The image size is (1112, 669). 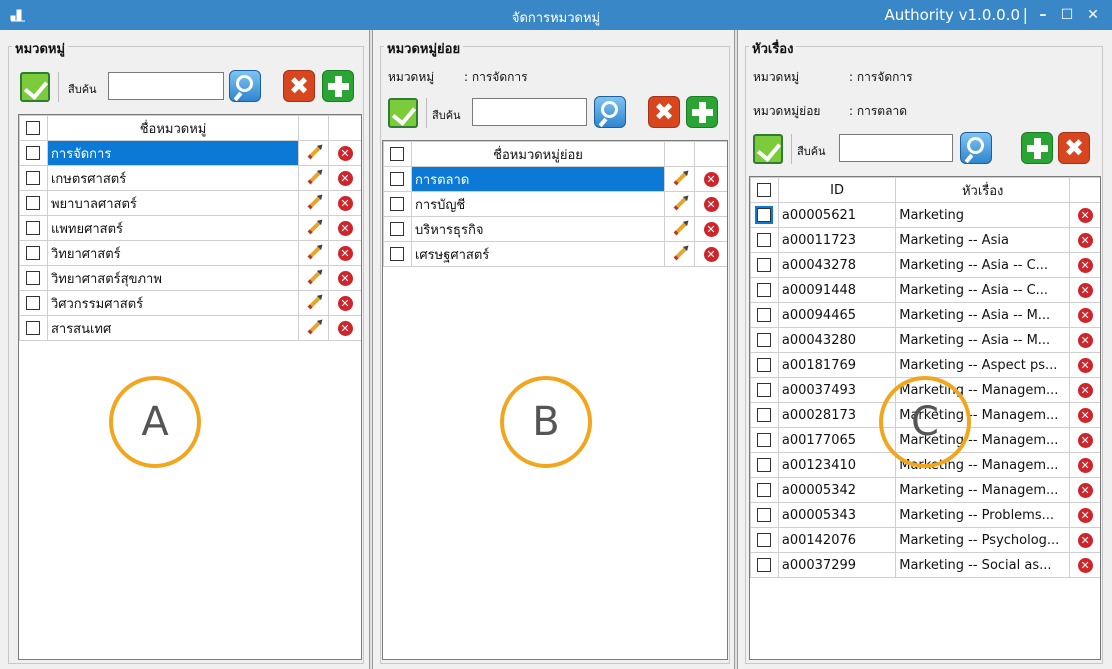 I want to click on table-row: a00005621 Marketing ✕, so click(x=925, y=215).